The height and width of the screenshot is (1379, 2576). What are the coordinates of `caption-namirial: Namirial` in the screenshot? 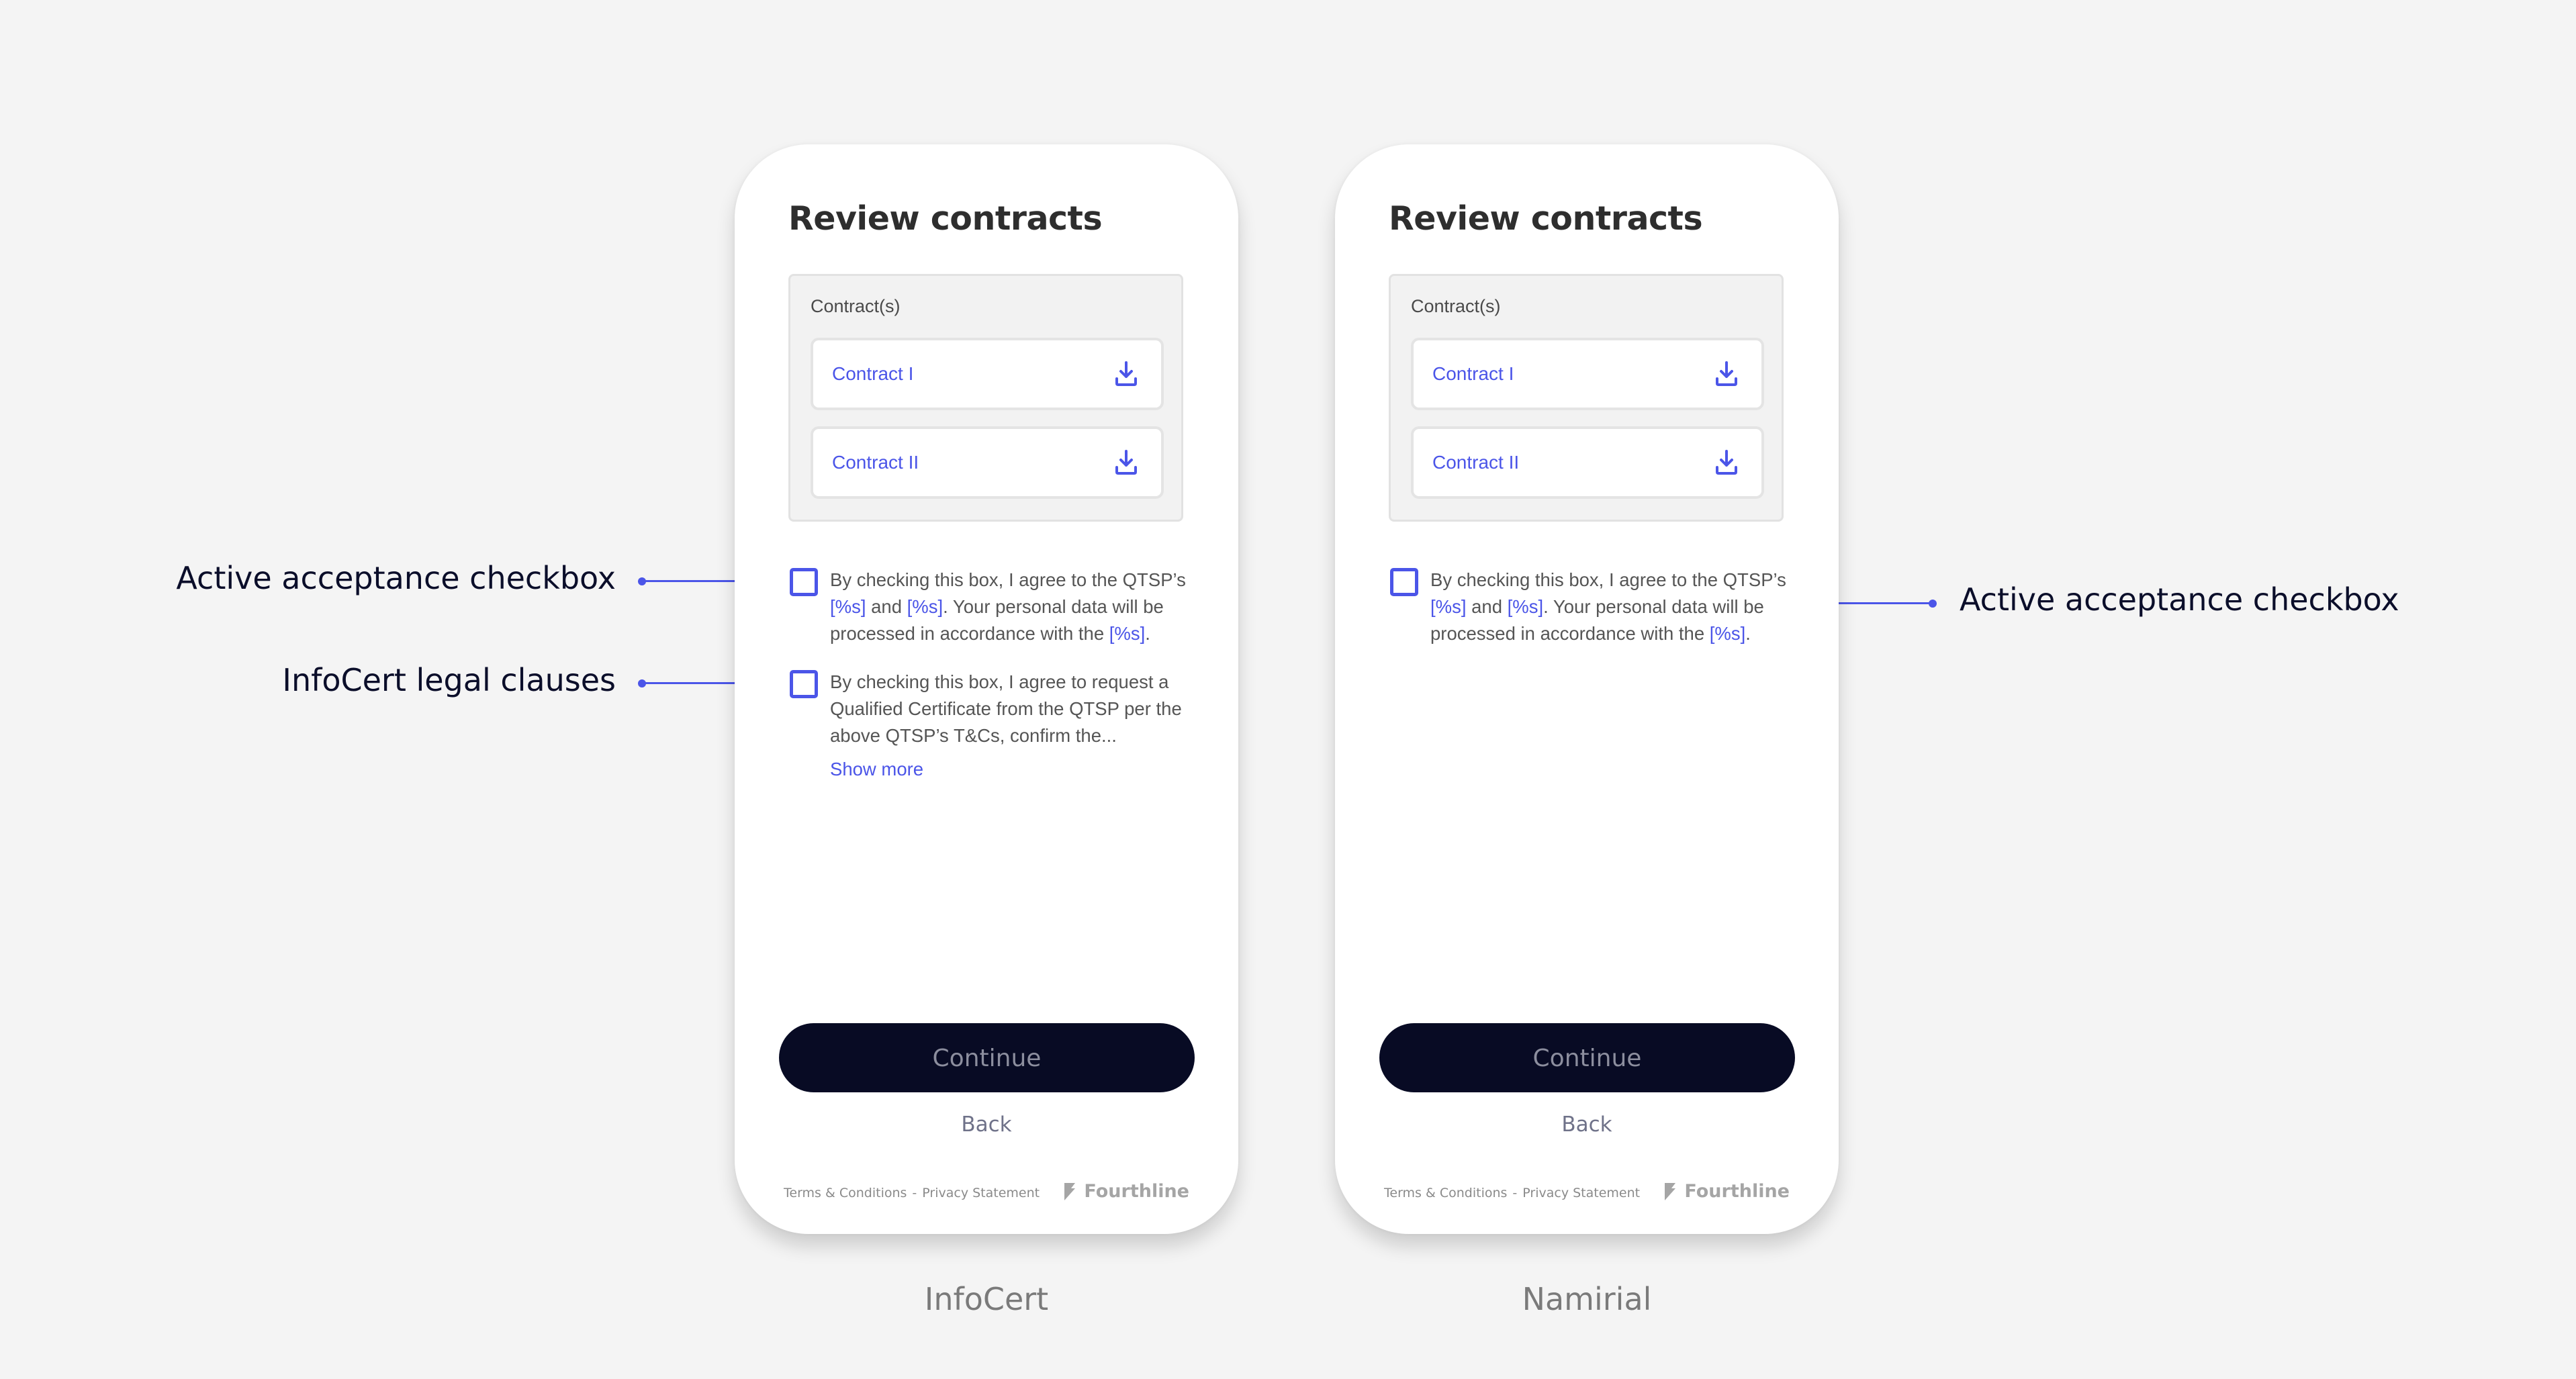 It's located at (1587, 1299).